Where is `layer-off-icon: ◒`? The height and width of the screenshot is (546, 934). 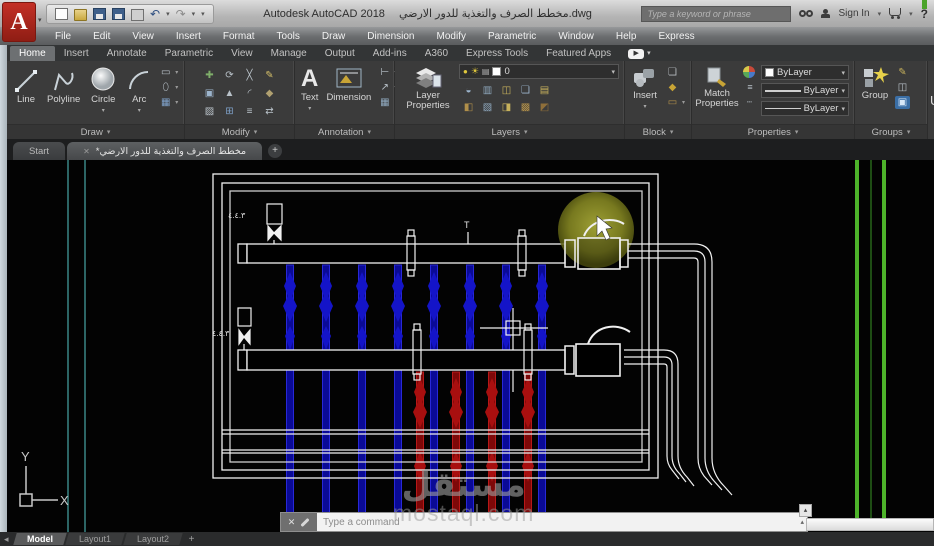
layer-off-icon: ◒ is located at coordinates (468, 90).